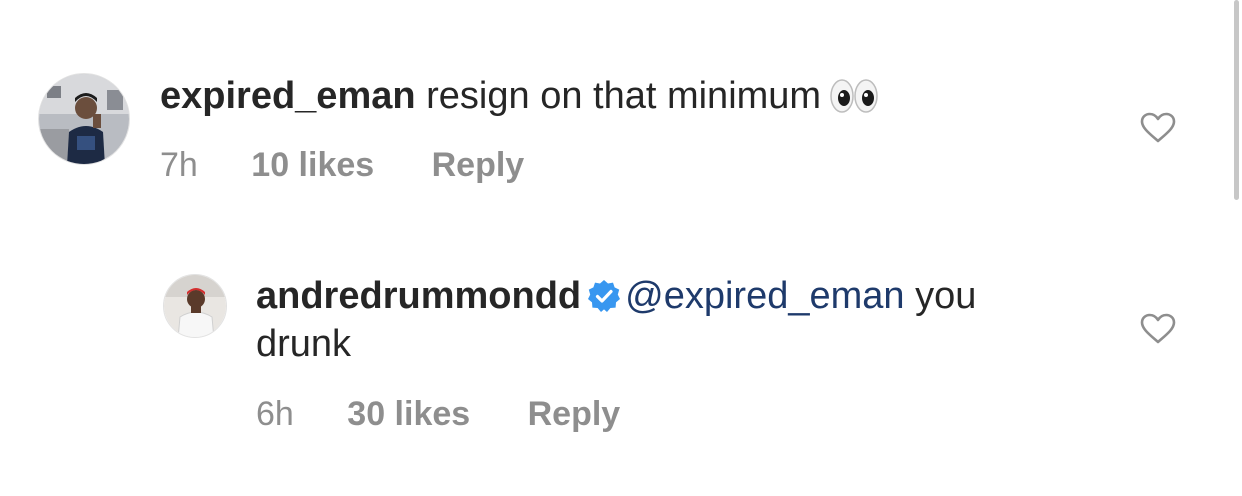 Image resolution: width=1242 pixels, height=496 pixels. What do you see at coordinates (275, 414) in the screenshot?
I see `comment-timestamp: 6h` at bounding box center [275, 414].